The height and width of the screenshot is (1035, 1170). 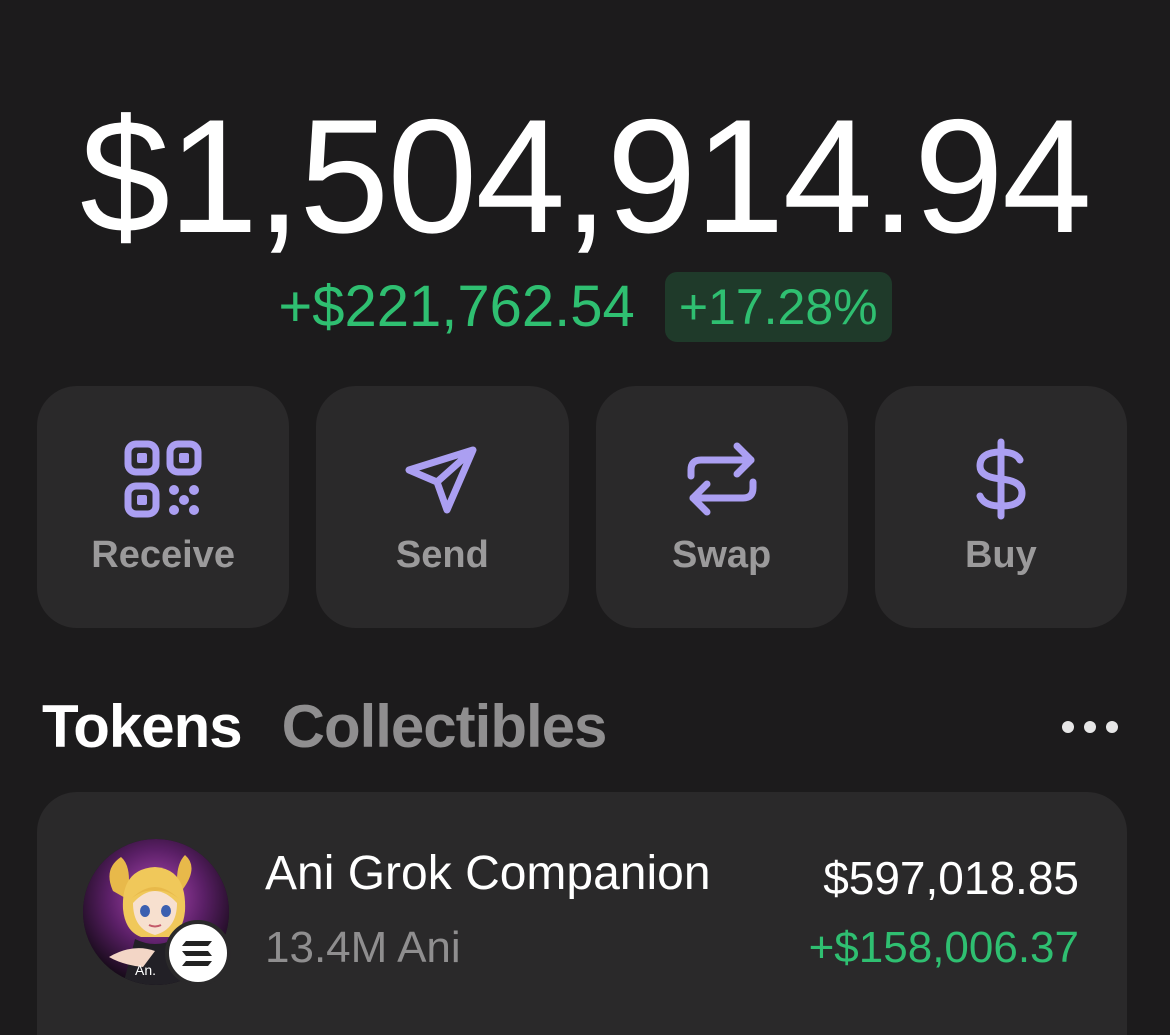 What do you see at coordinates (142, 727) in the screenshot?
I see `tab-tokens: Tokens` at bounding box center [142, 727].